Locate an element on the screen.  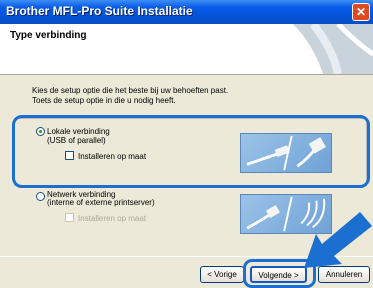
checkbox-network-custom-install-label: Installeren op maat is located at coordinates (112, 218).